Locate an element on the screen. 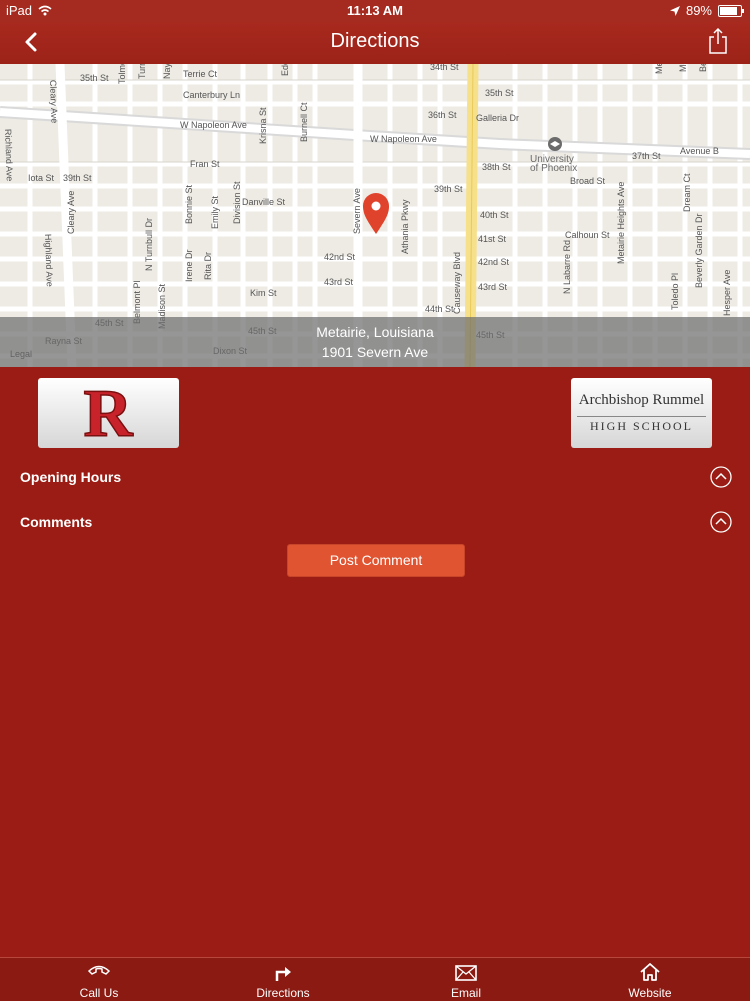  map-street-label: Irene Dr is located at coordinates (189, 265).